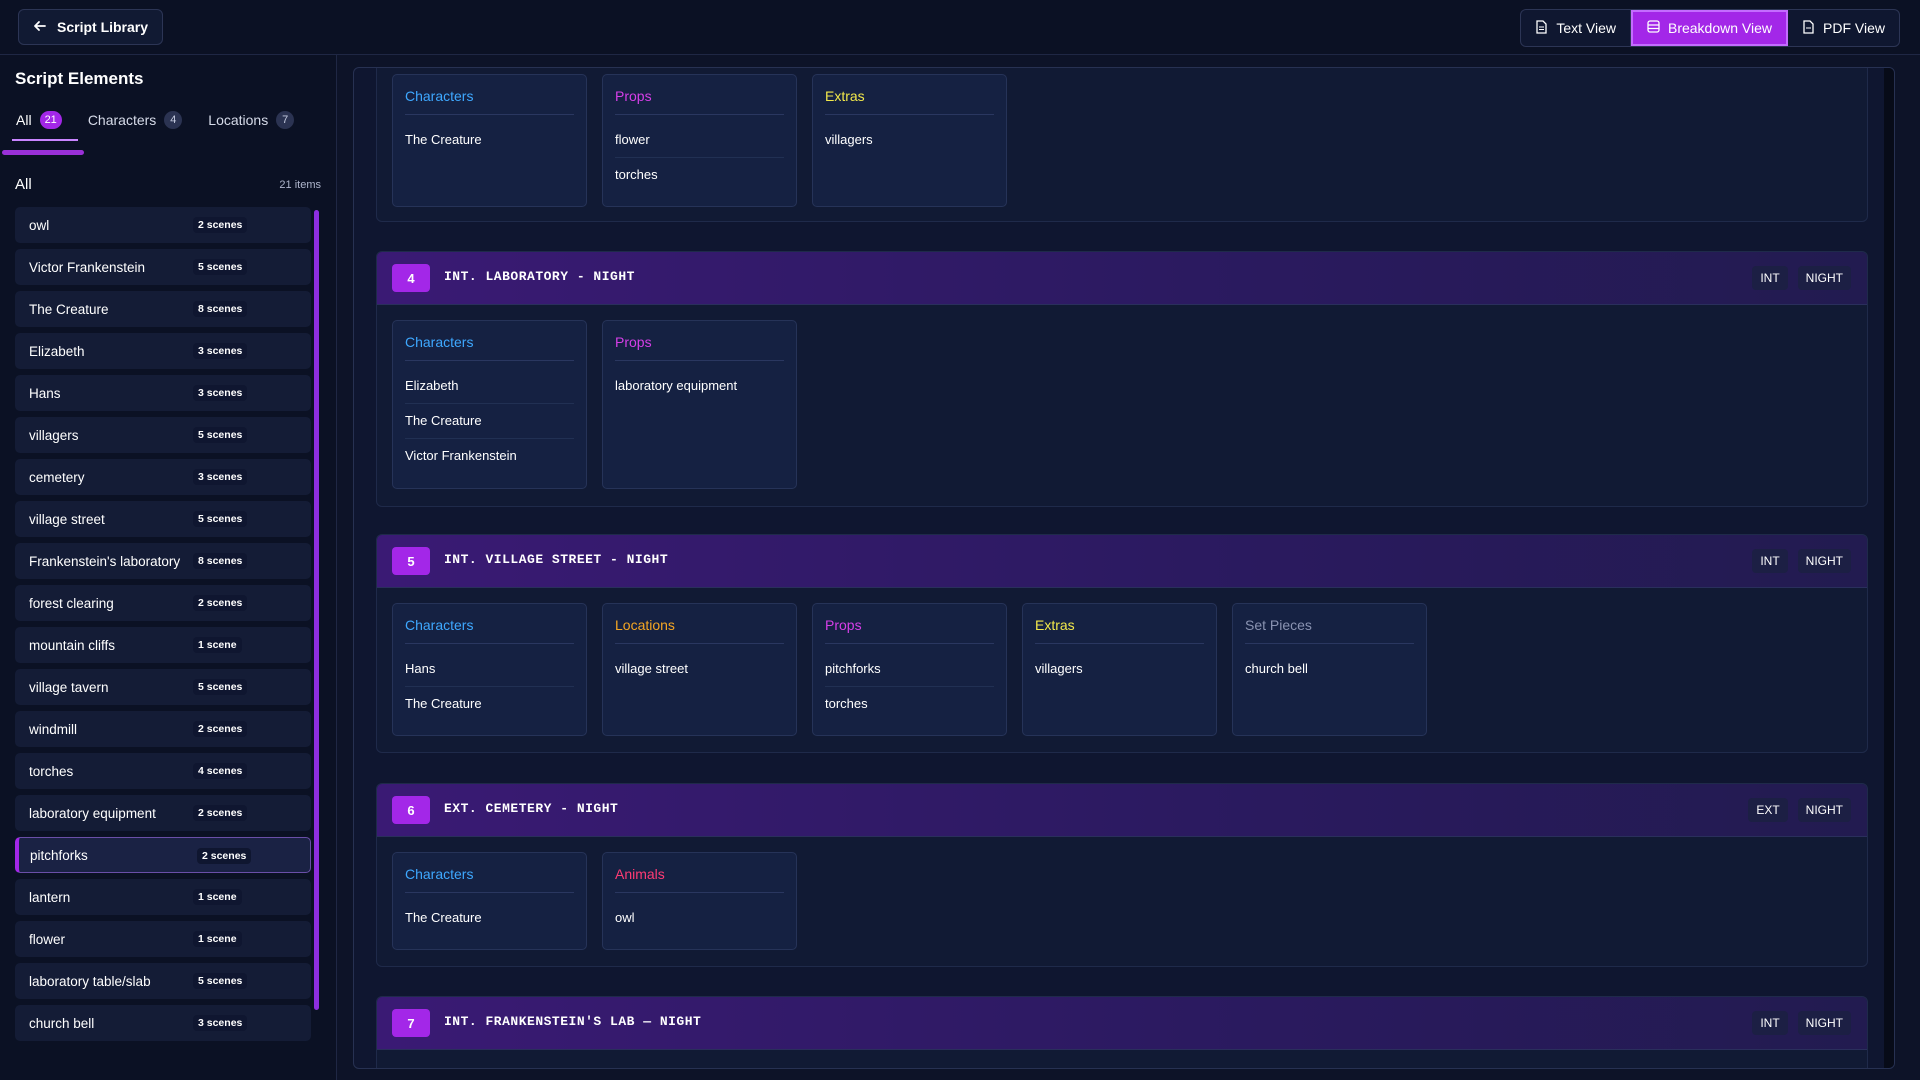  I want to click on category-item: flower, so click(699, 140).